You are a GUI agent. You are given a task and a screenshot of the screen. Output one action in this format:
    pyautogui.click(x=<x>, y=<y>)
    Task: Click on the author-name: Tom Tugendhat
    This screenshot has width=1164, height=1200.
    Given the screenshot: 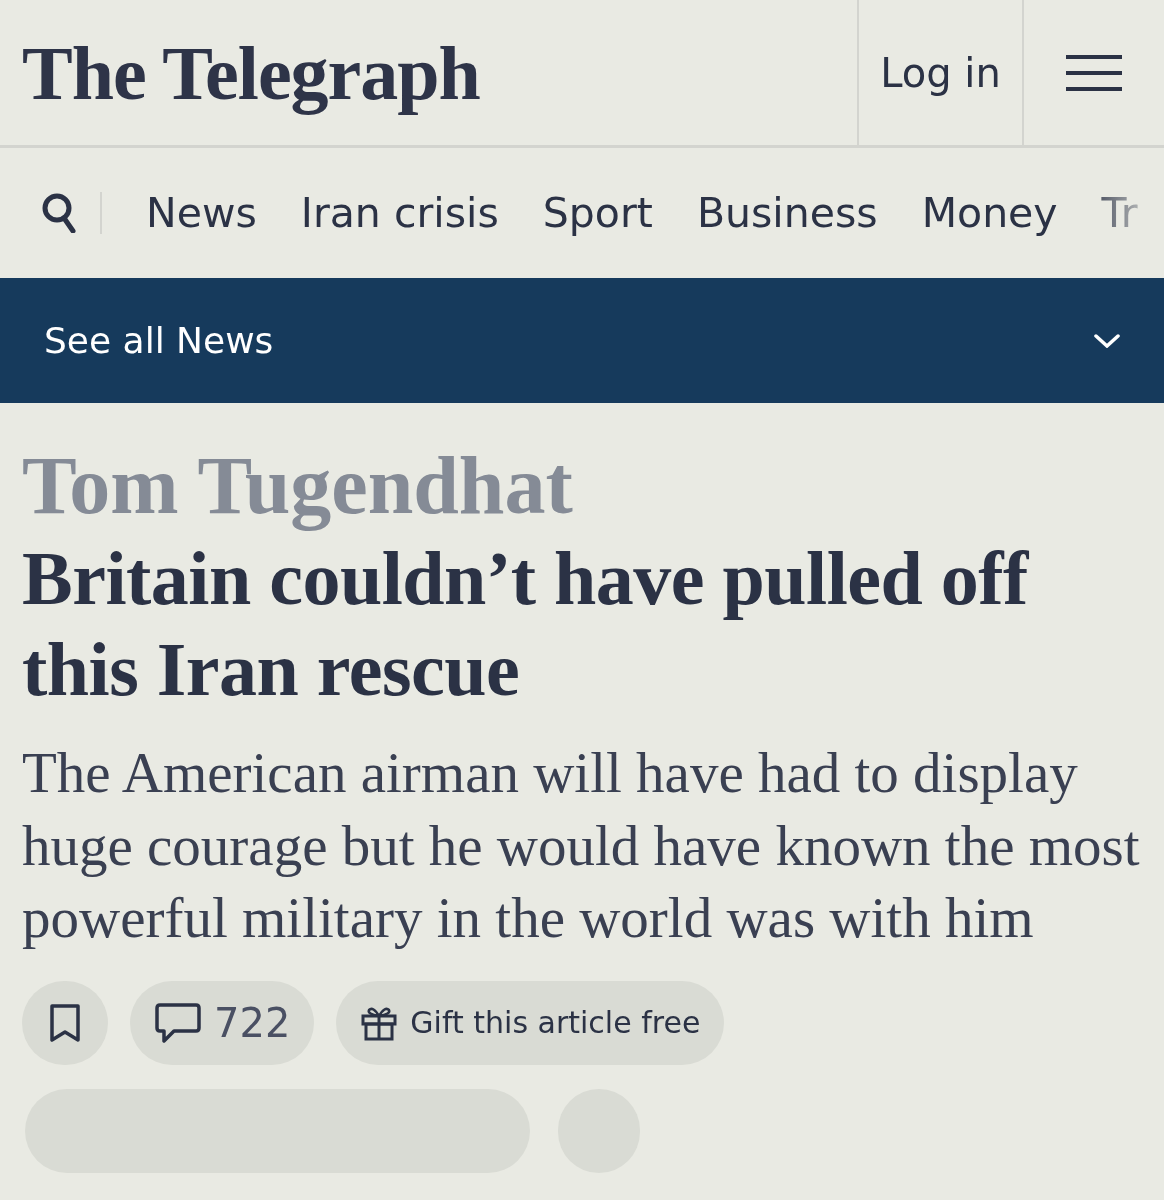 What is the action you would take?
    pyautogui.click(x=298, y=486)
    